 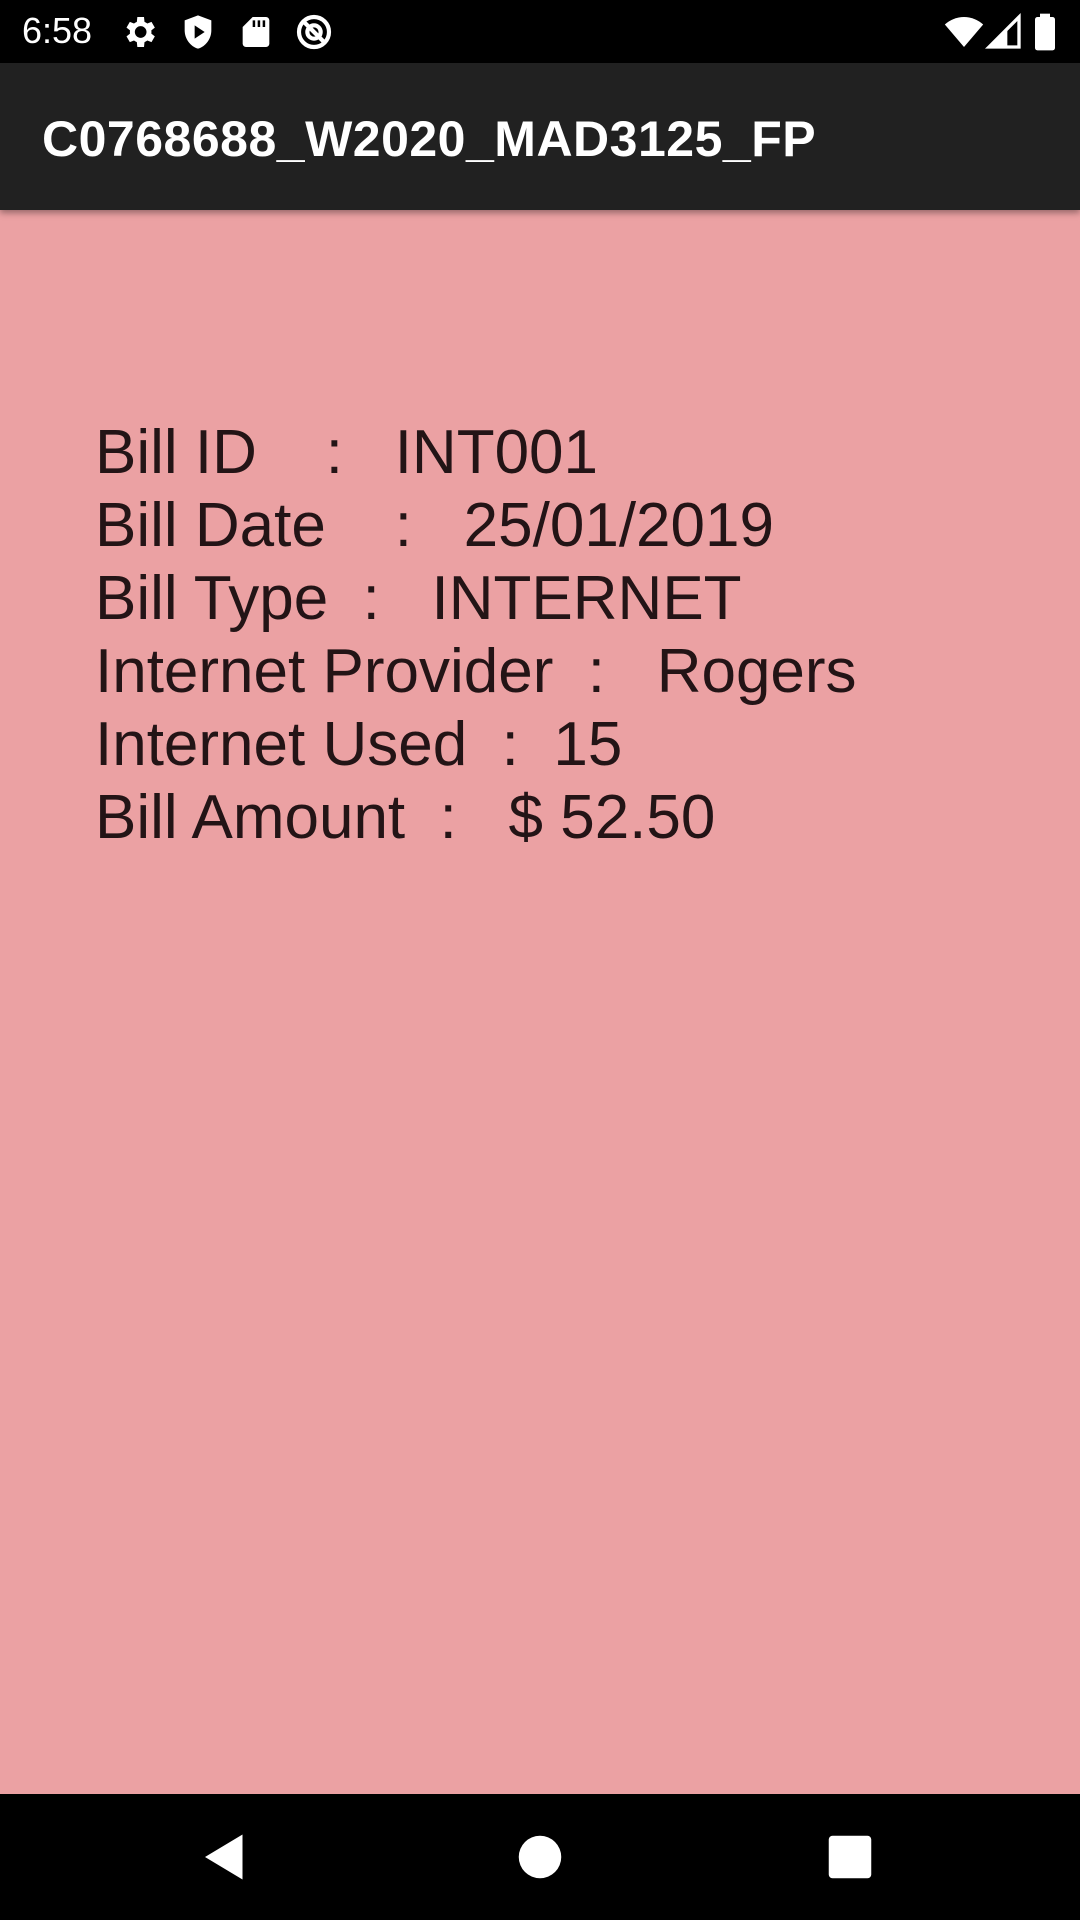 I want to click on status-time: 6:58, so click(x=57, y=30).